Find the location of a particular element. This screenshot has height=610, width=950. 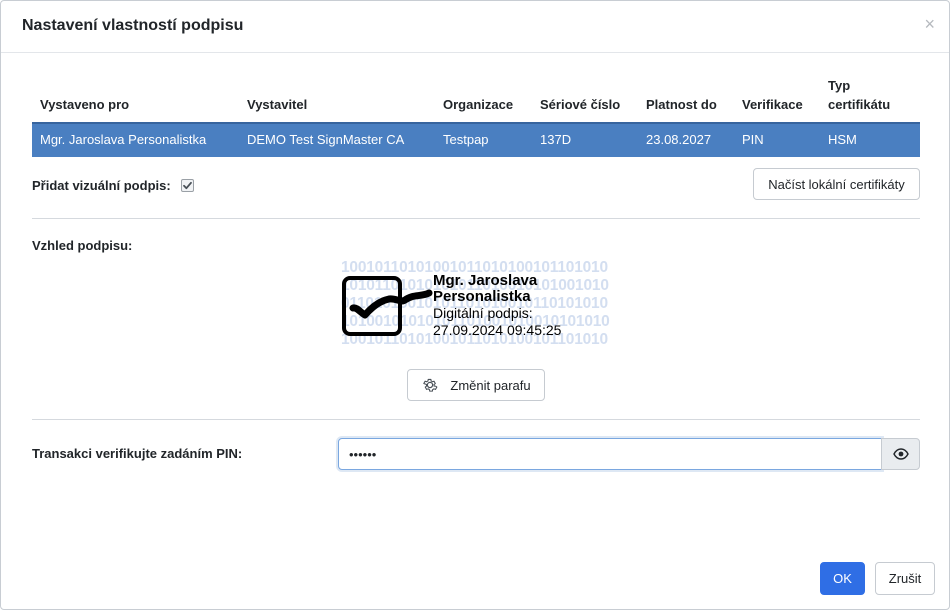

pin-label: Transakci verifikujte zadáním PIN: is located at coordinates (137, 453).